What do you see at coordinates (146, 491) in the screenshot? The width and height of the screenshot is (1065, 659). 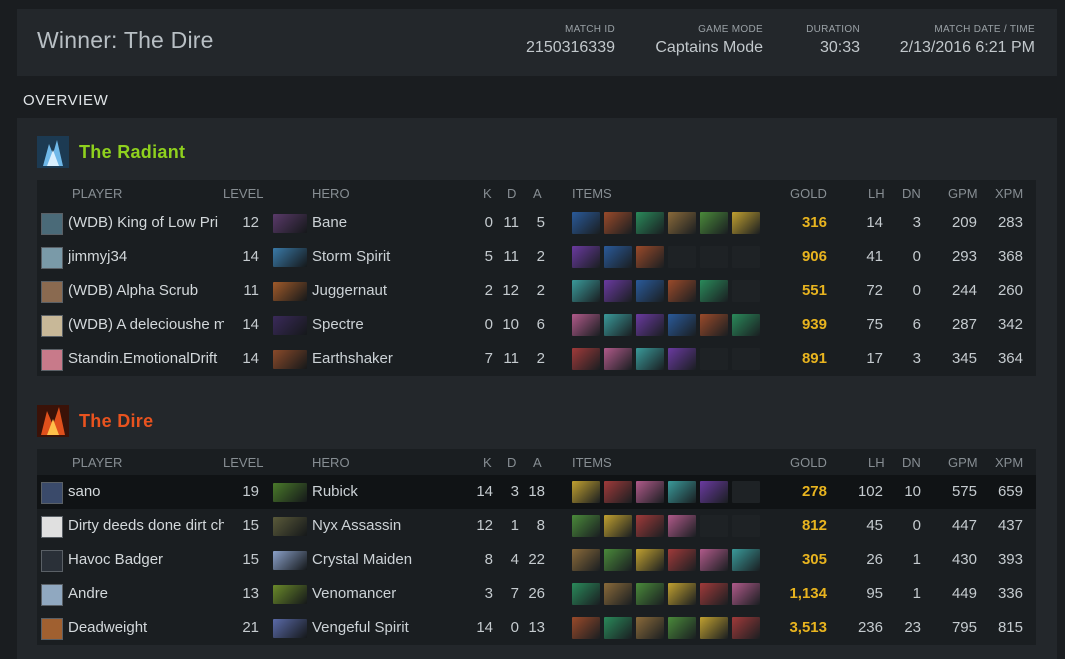 I see `player-name: sano` at bounding box center [146, 491].